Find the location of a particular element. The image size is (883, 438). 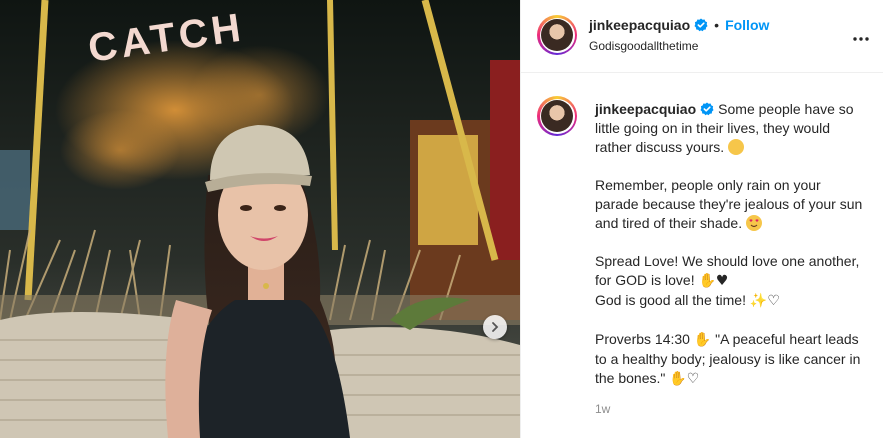

post-timestamp: 1w is located at coordinates (602, 409).